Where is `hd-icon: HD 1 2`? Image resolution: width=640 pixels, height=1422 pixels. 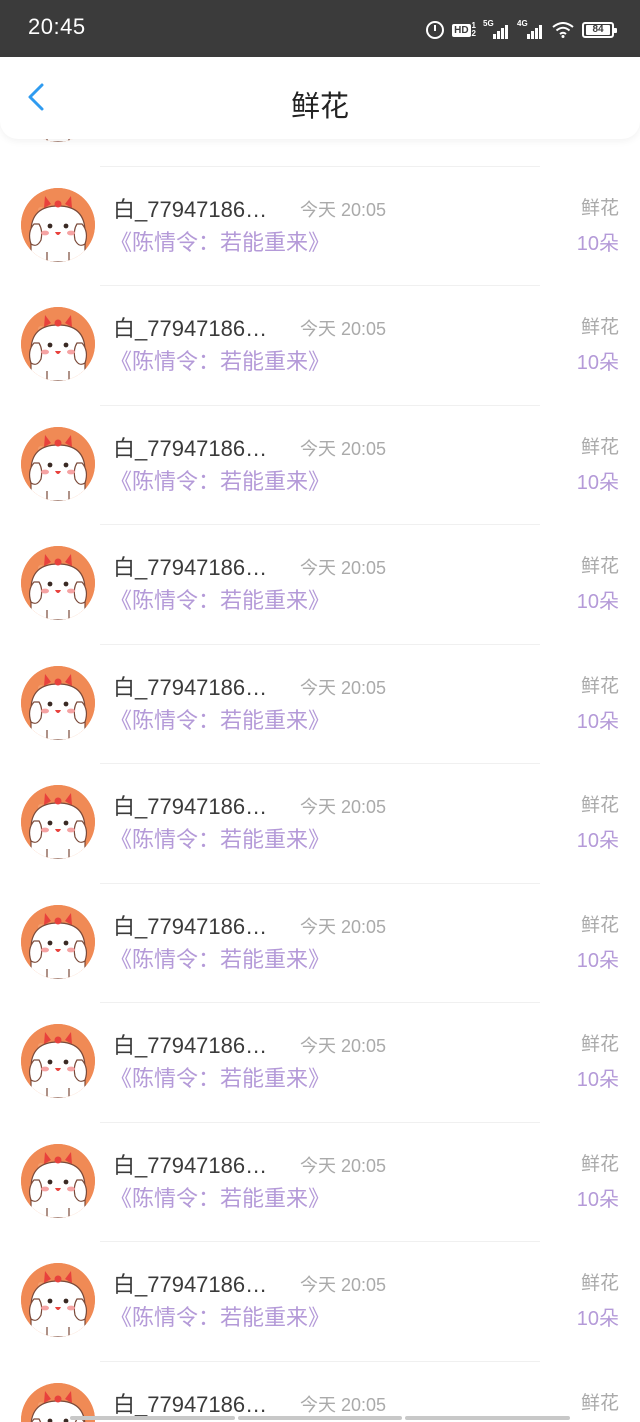 hd-icon: HD 1 2 is located at coordinates (464, 30).